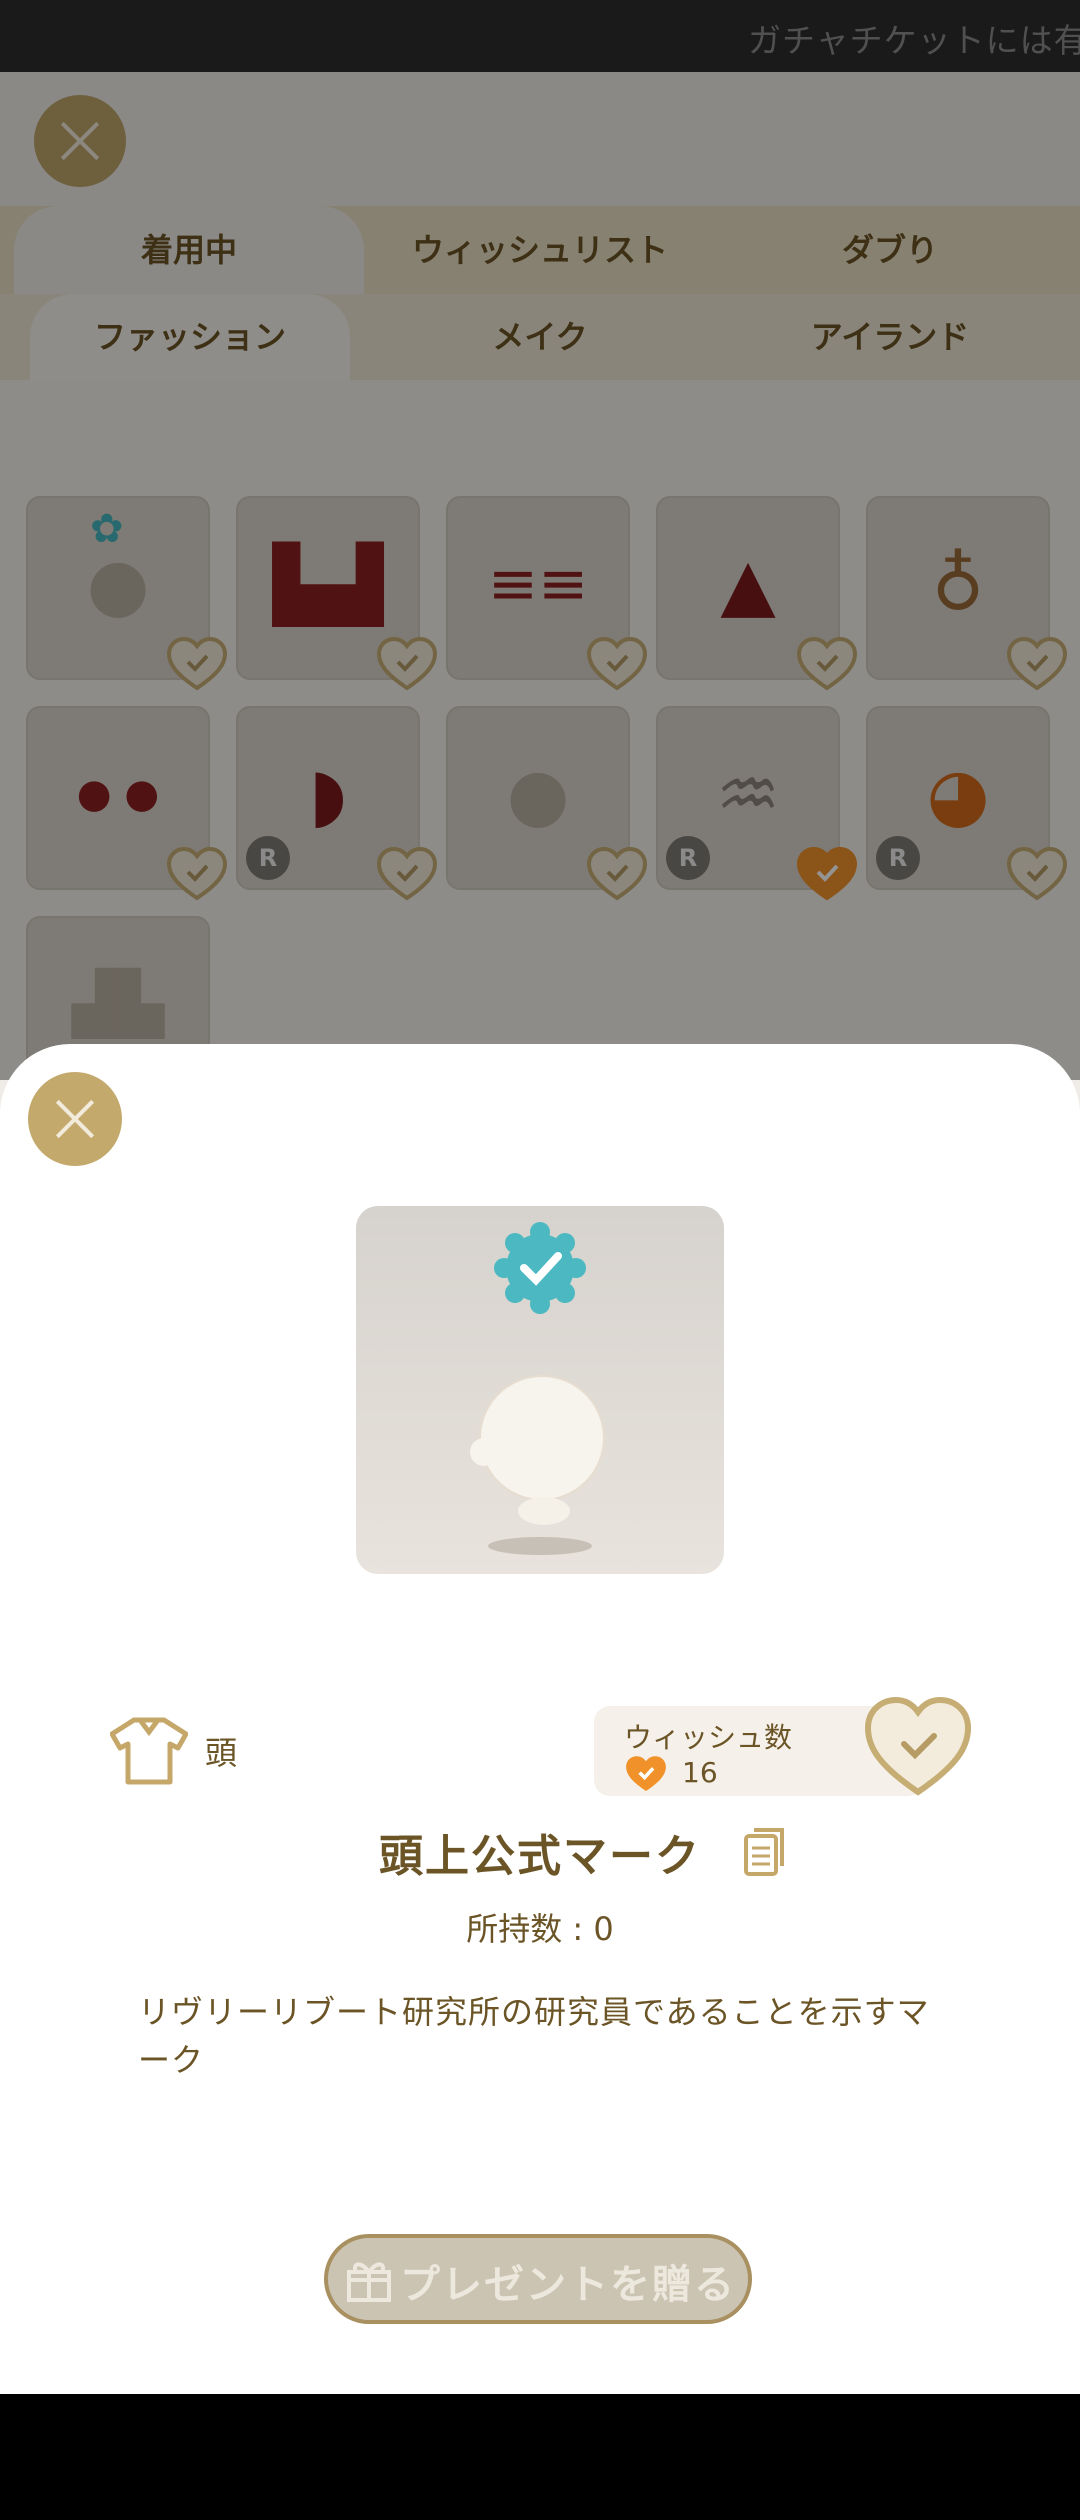  Describe the element at coordinates (765, 1852) in the screenshot. I see `copy-icon` at that location.